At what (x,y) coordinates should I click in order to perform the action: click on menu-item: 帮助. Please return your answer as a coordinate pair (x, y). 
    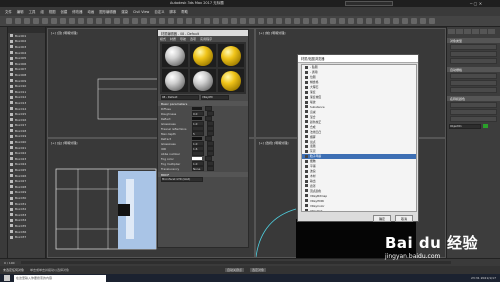
    Looking at the image, I should click on (184, 11).